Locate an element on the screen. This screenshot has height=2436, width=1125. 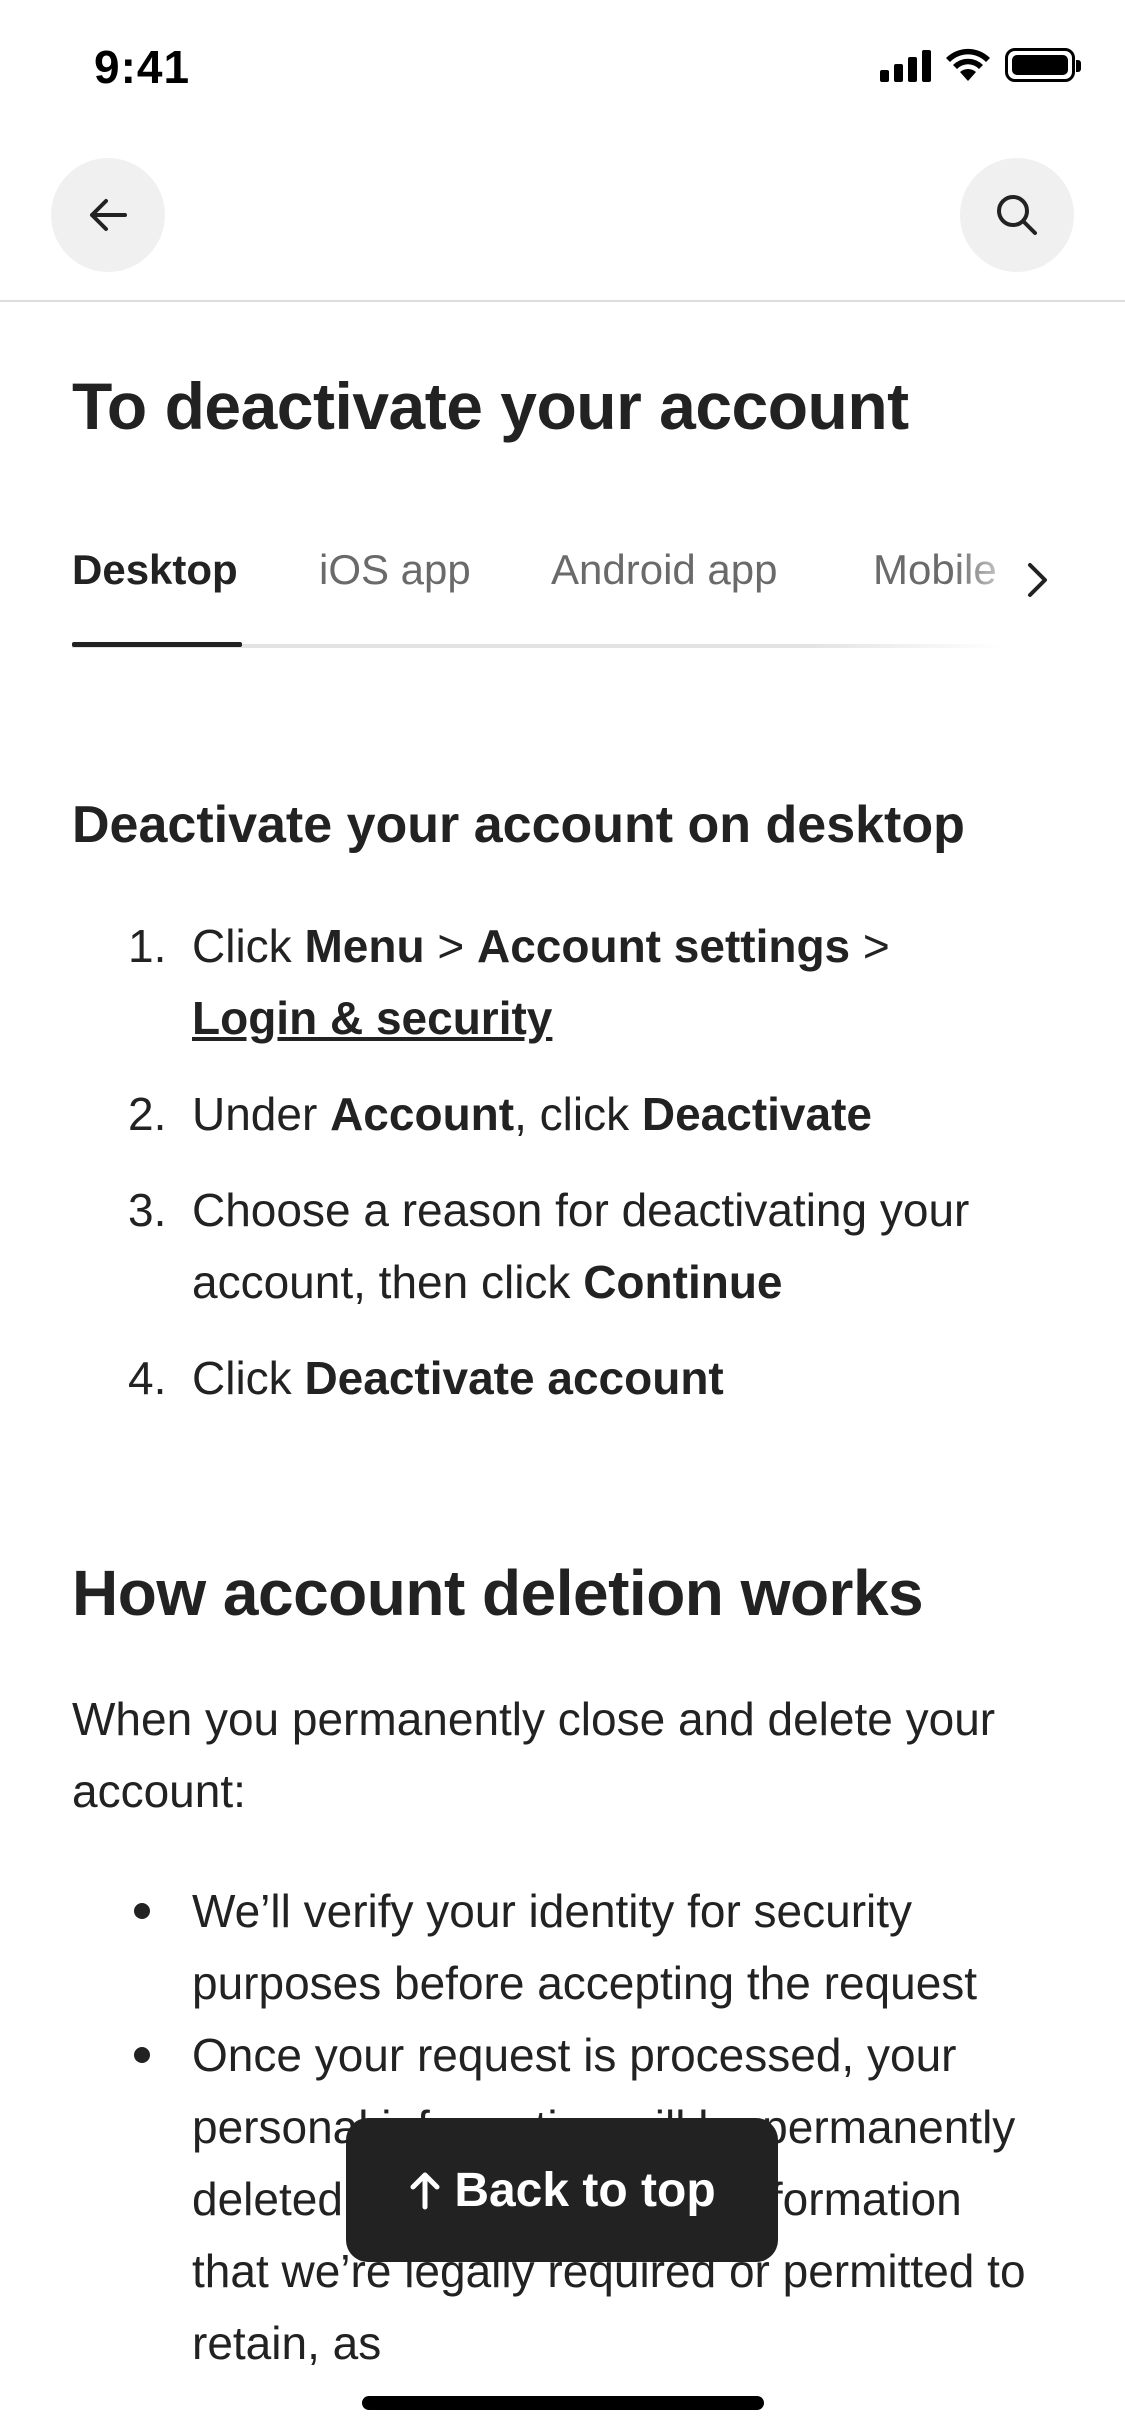
platform-tabs: Desktop iOS app Android app Mobile is located at coordinates (572, 584).